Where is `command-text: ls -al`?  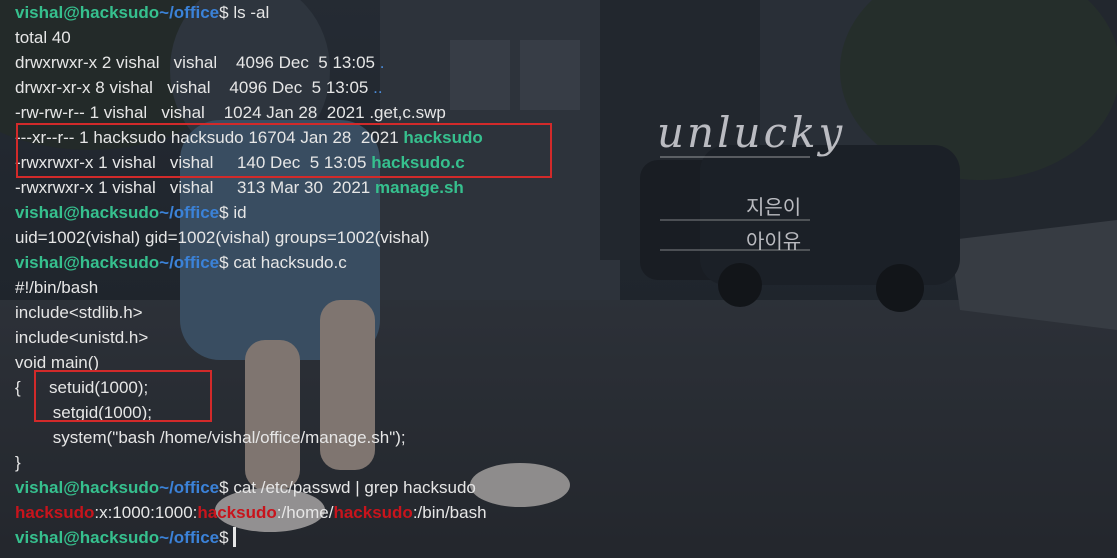
command-text: ls -al is located at coordinates (249, 12).